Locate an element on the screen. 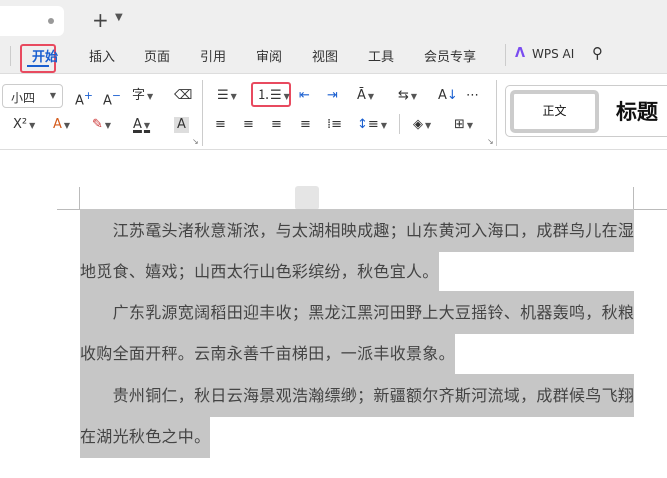 The height and width of the screenshot is (478, 667). menu-bar: 开始 插入 页面 引用 审阅 视图 工具 会员专享 Ʌ WPS AI ⚲ is located at coordinates (333, 56).